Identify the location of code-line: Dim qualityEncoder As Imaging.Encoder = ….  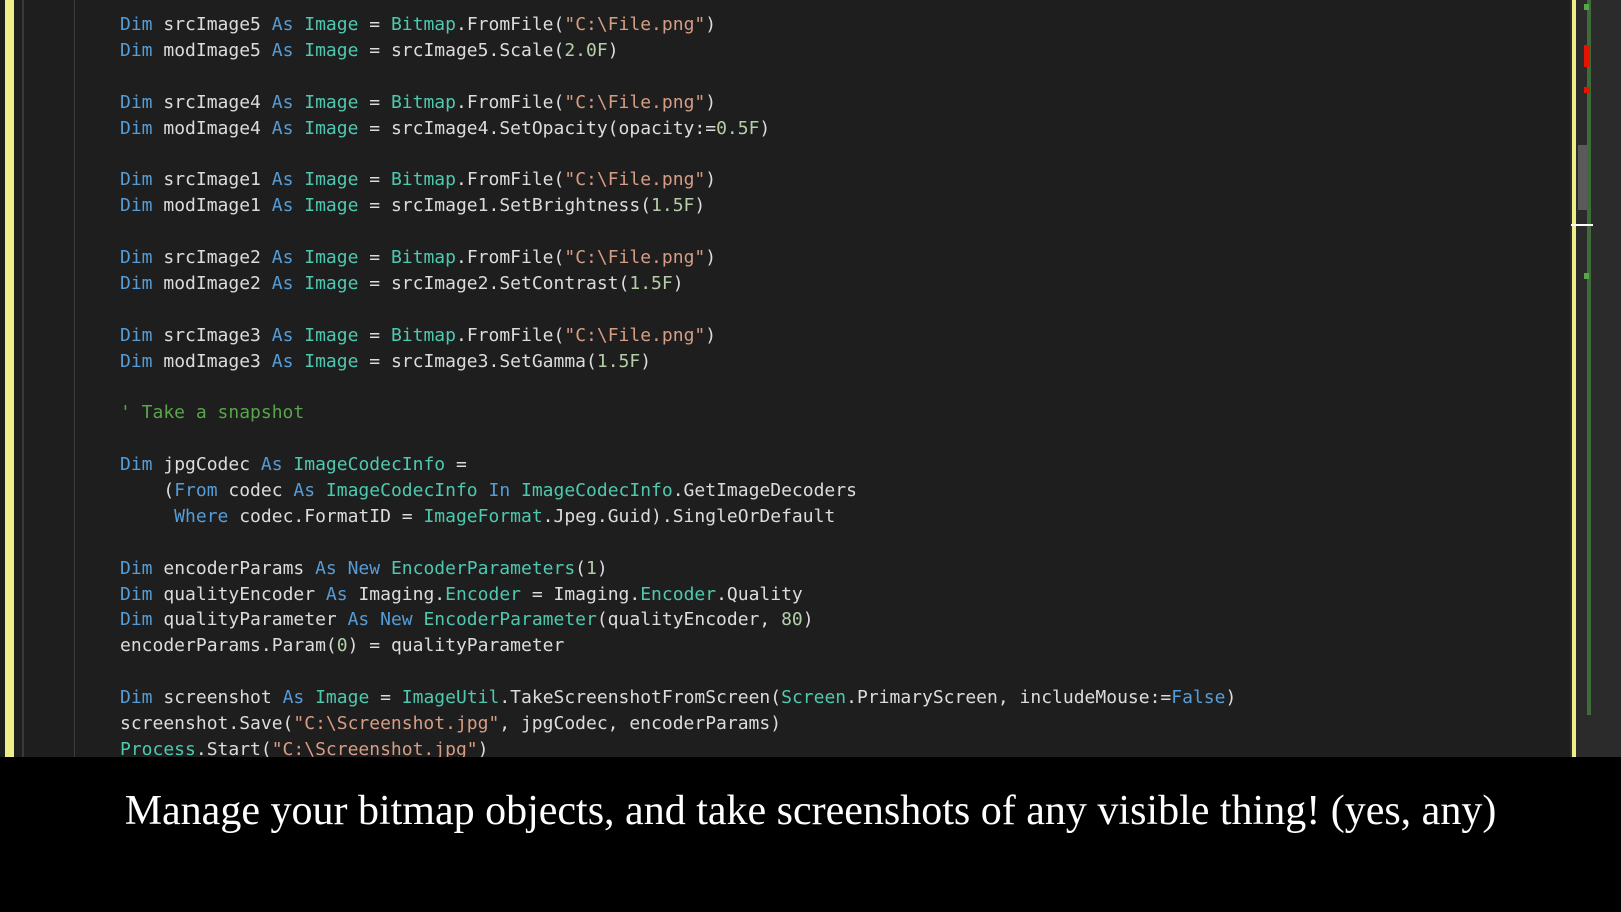
(678, 595).